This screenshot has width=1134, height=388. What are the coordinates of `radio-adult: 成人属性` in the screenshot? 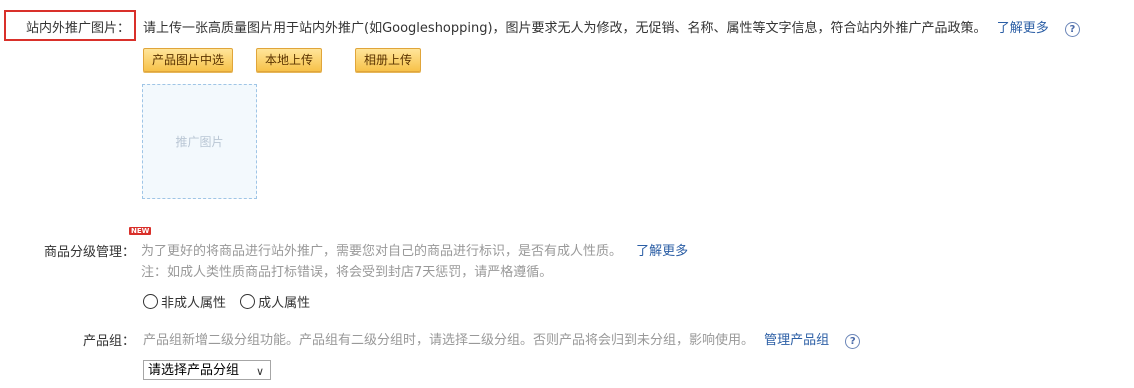 It's located at (275, 302).